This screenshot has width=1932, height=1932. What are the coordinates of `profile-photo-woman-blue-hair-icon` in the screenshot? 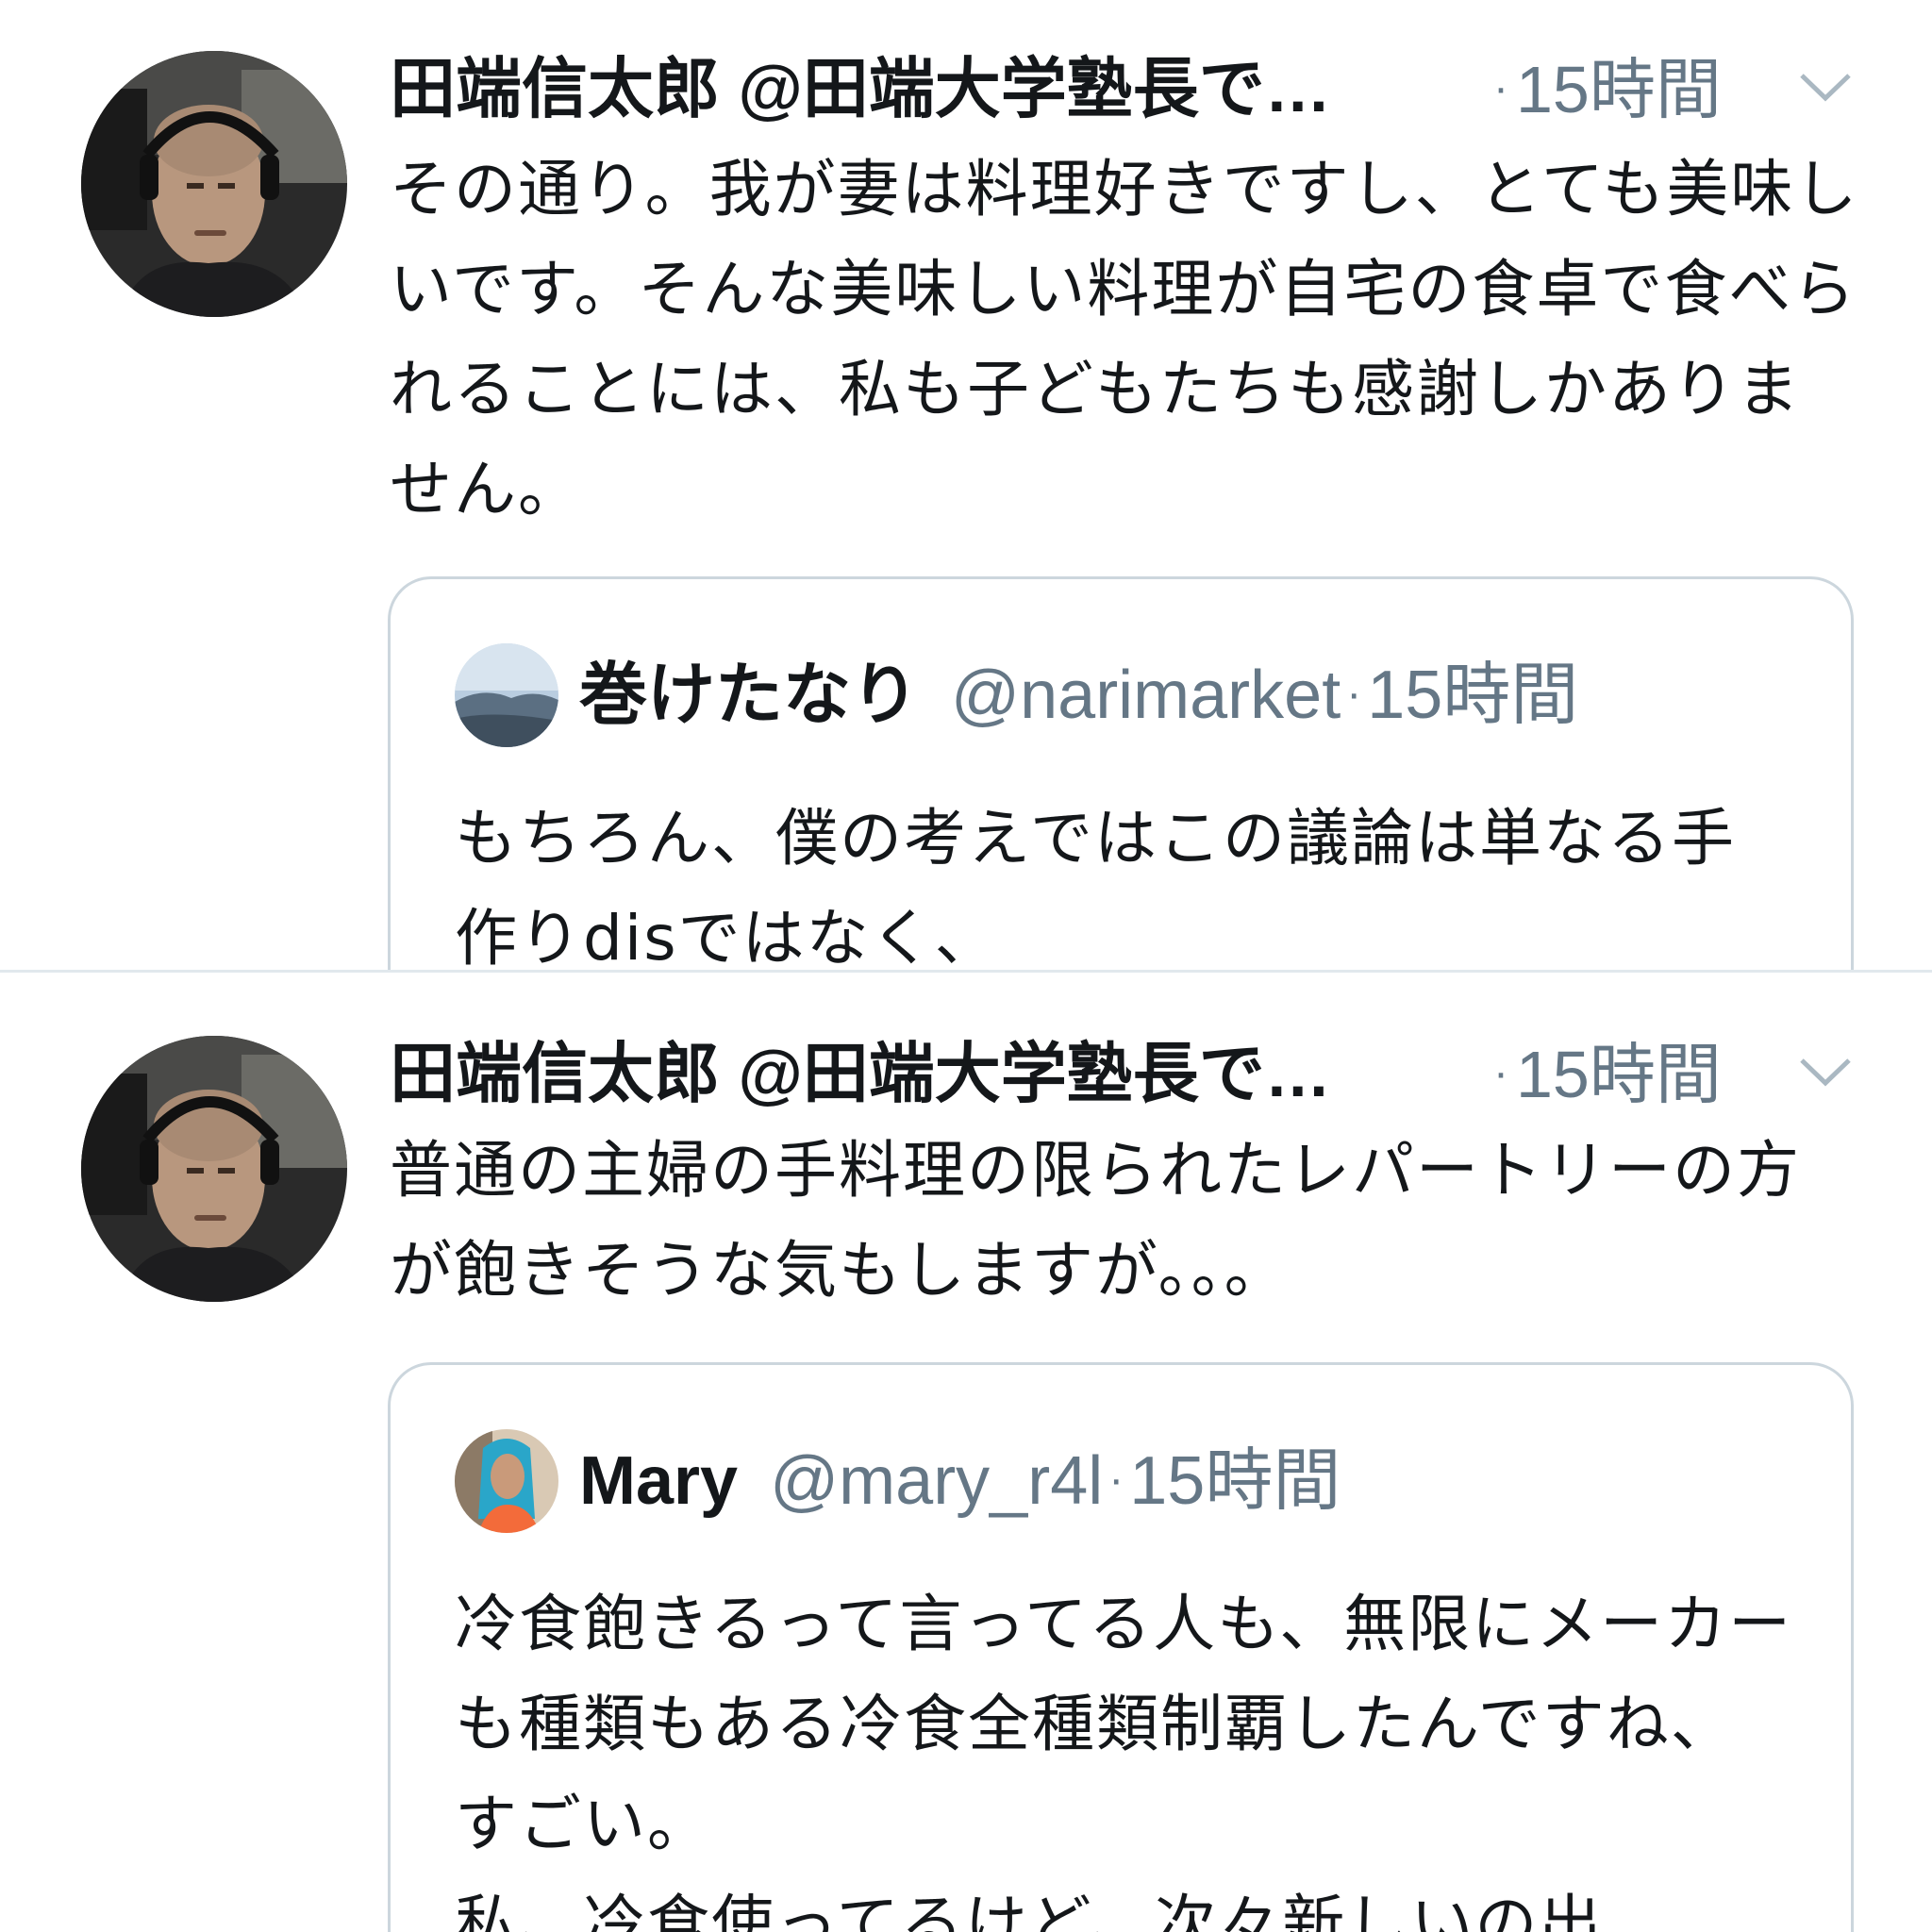 It's located at (507, 1481).